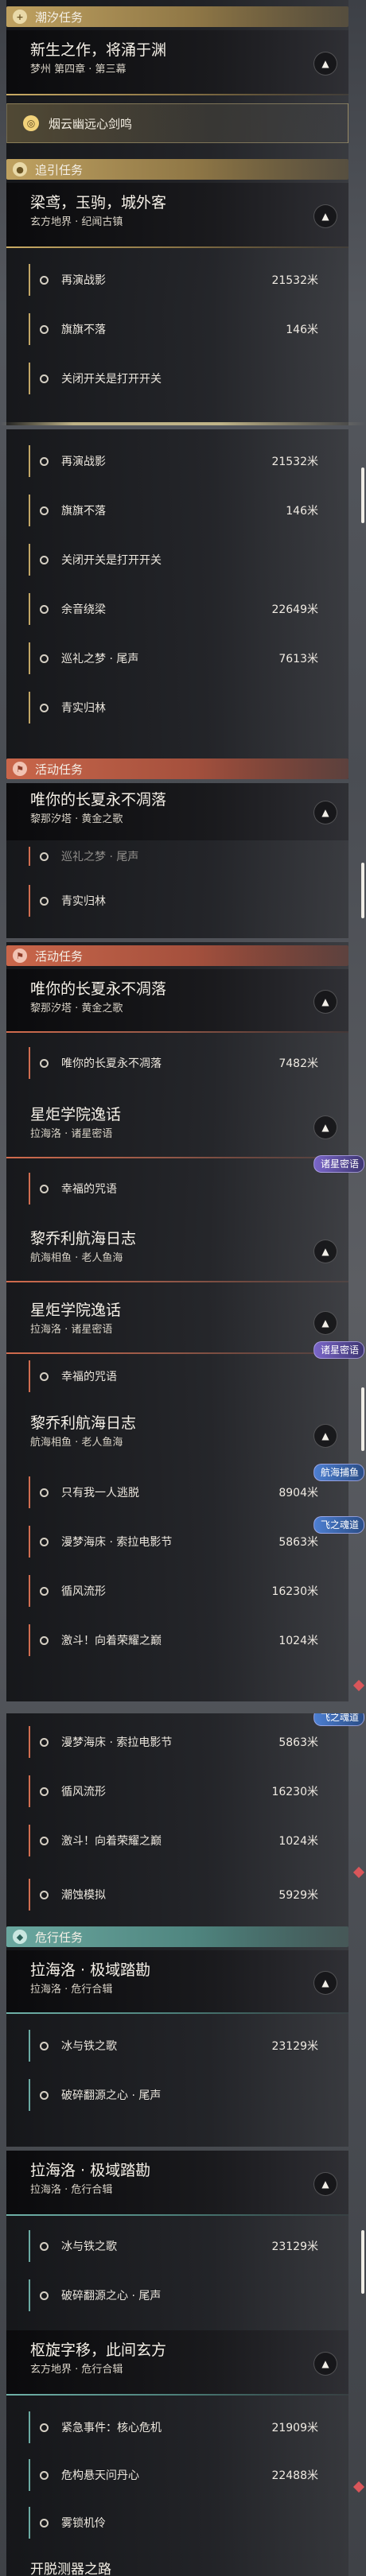 This screenshot has width=366, height=2576. What do you see at coordinates (59, 170) in the screenshot?
I see `section-title: 追引任务` at bounding box center [59, 170].